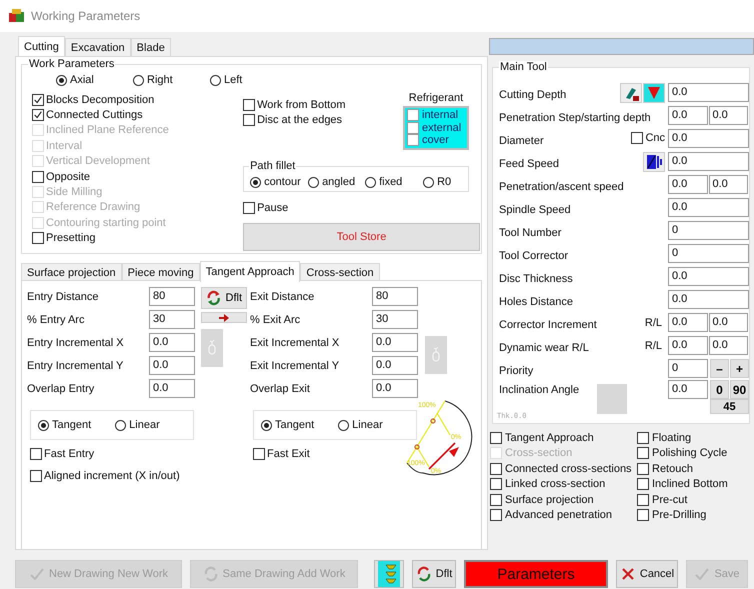 Image resolution: width=754 pixels, height=589 pixels. What do you see at coordinates (94, 80) in the screenshot?
I see `radio-option: Axial` at bounding box center [94, 80].